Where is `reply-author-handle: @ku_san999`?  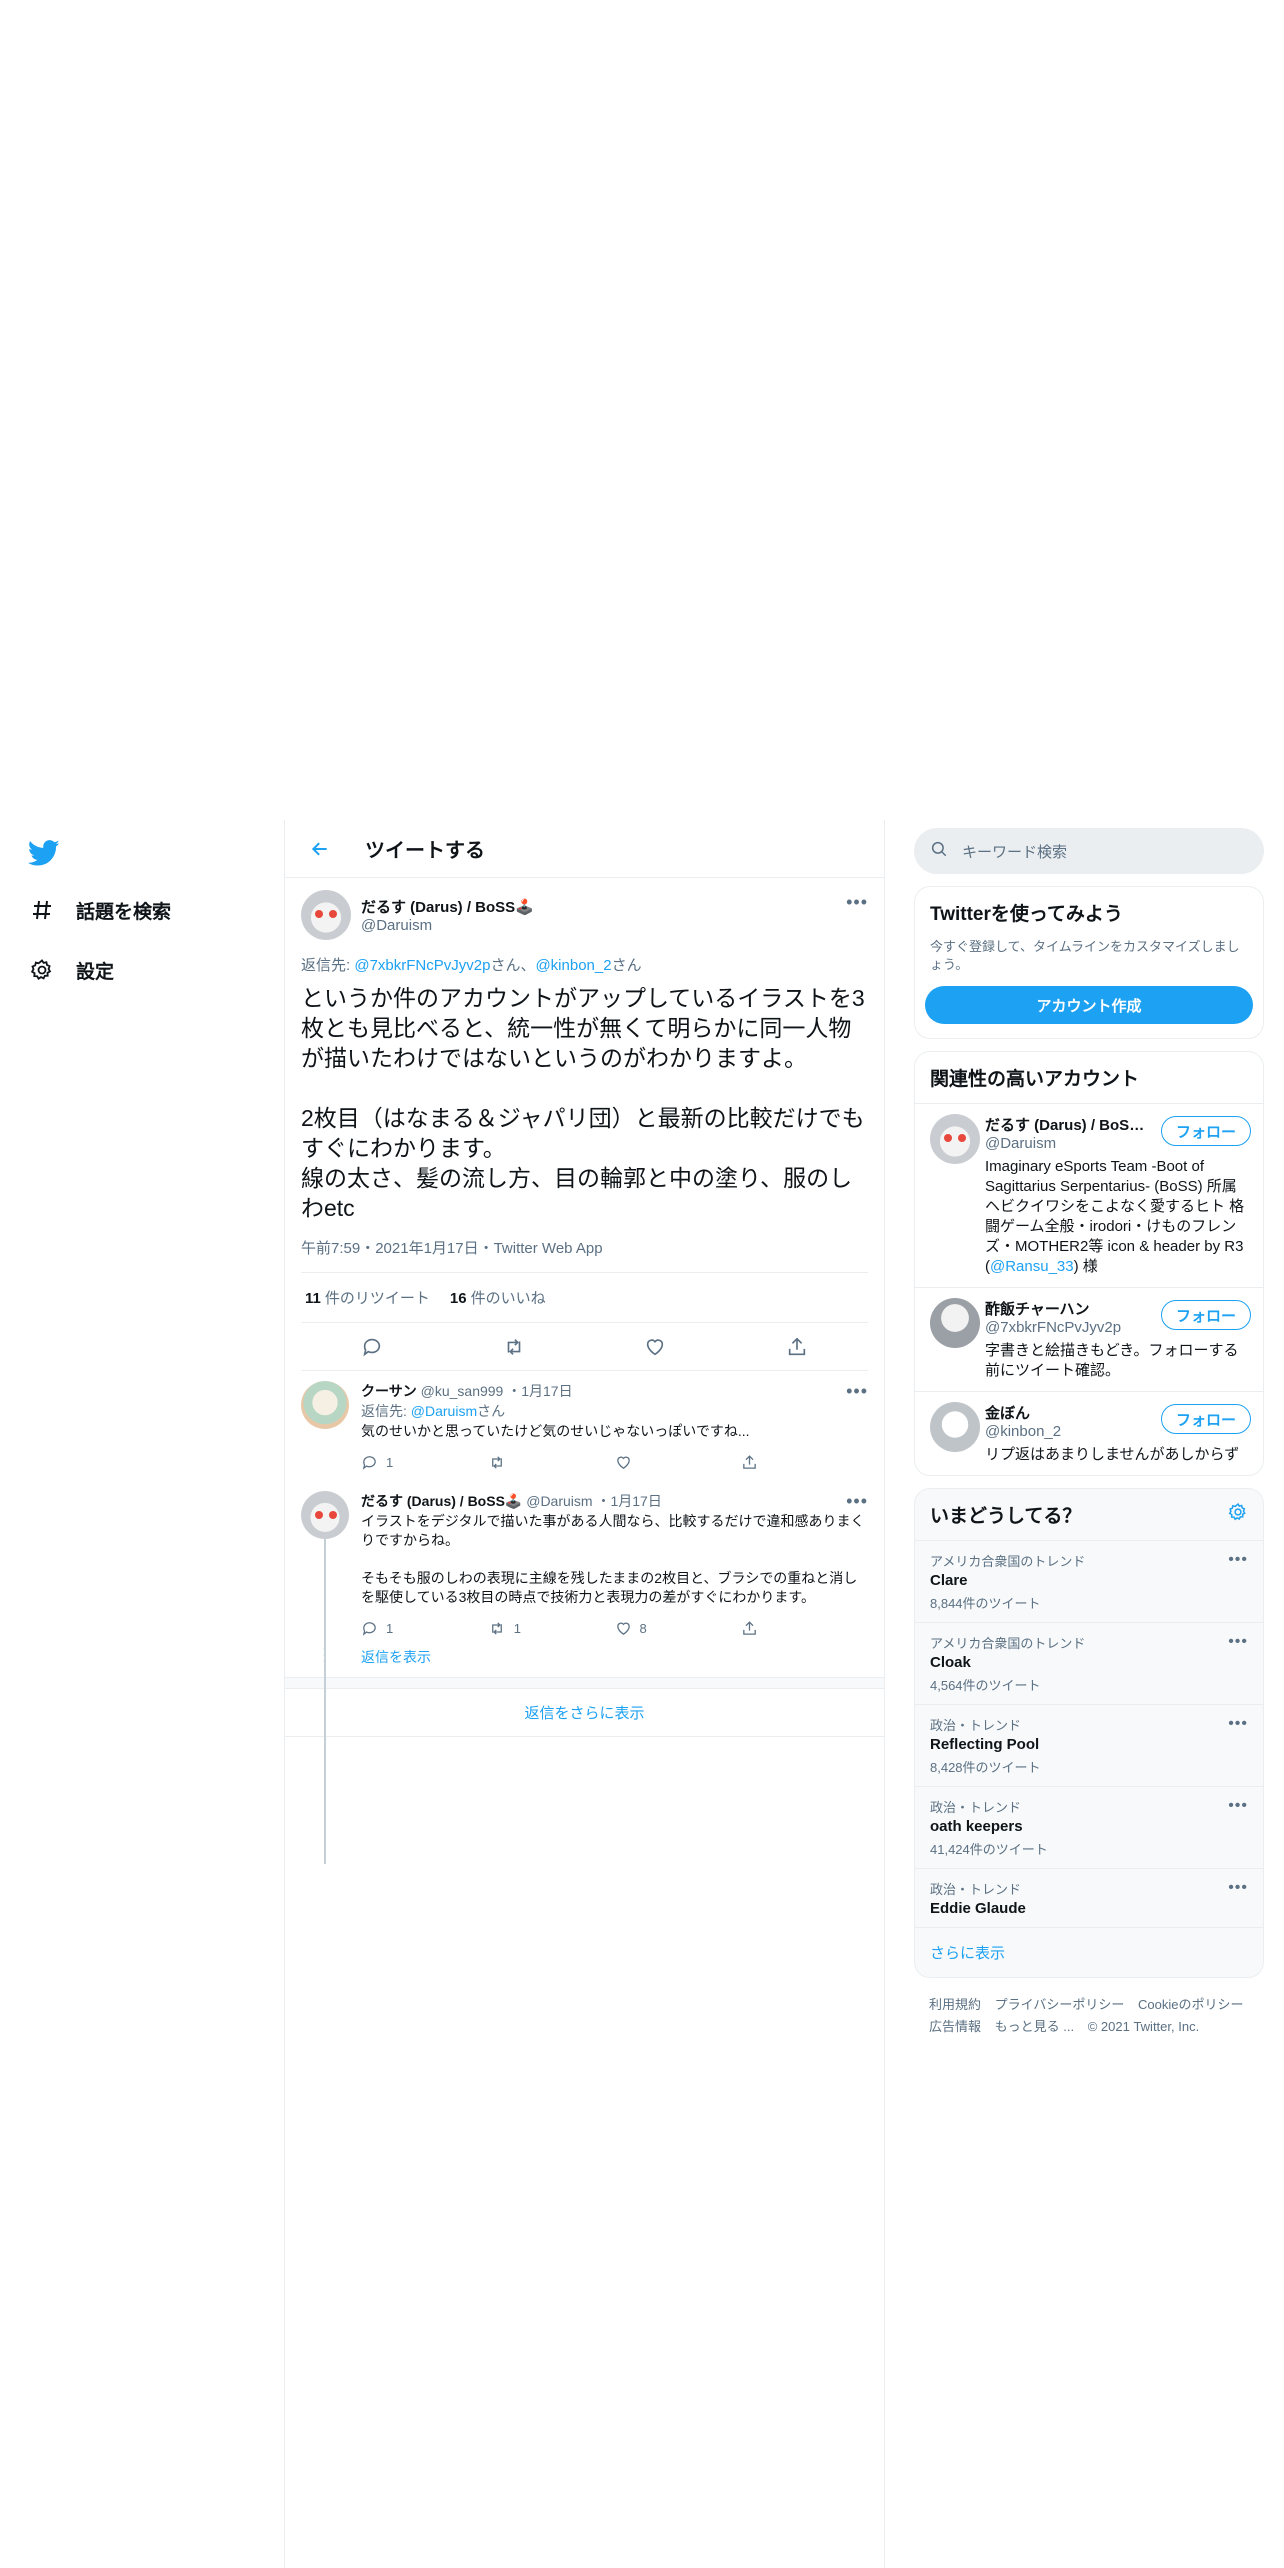
reply-author-handle: @ku_san999 is located at coordinates (462, 1391).